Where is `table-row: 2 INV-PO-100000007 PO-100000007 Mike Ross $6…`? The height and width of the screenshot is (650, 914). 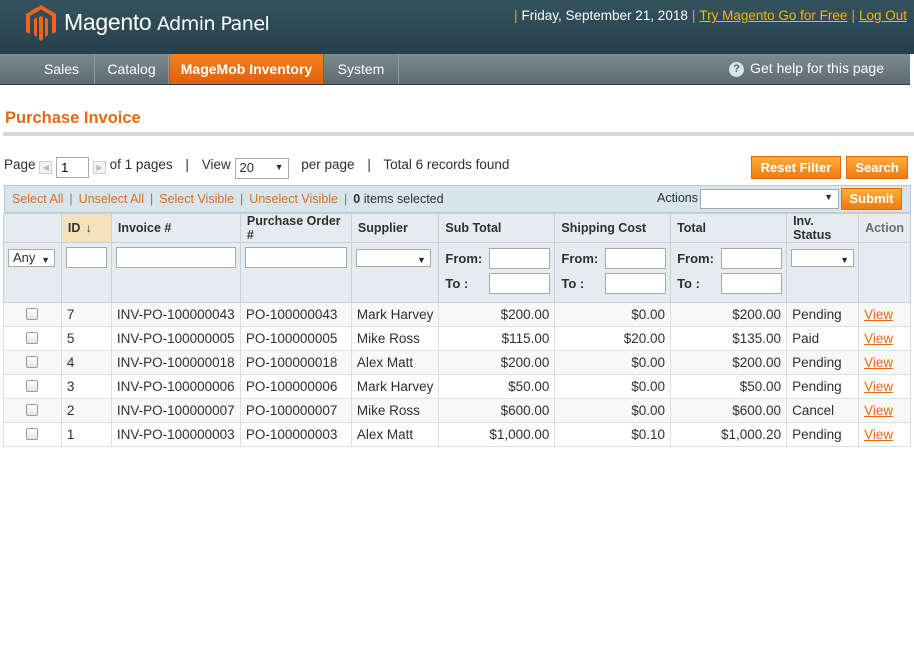 table-row: 2 INV-PO-100000007 PO-100000007 Mike Ross $6… is located at coordinates (457, 410).